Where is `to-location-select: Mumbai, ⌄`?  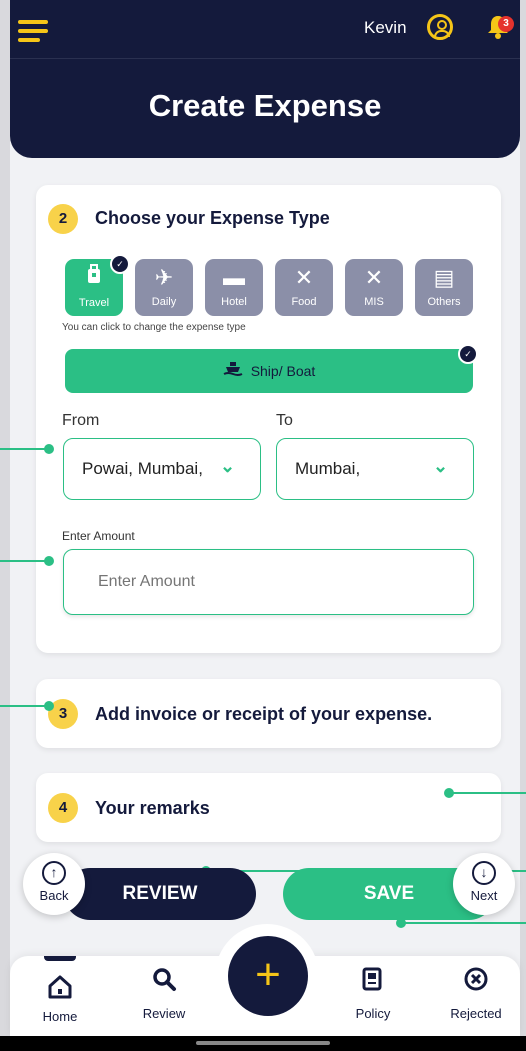
to-location-select: Mumbai, ⌄ is located at coordinates (375, 469).